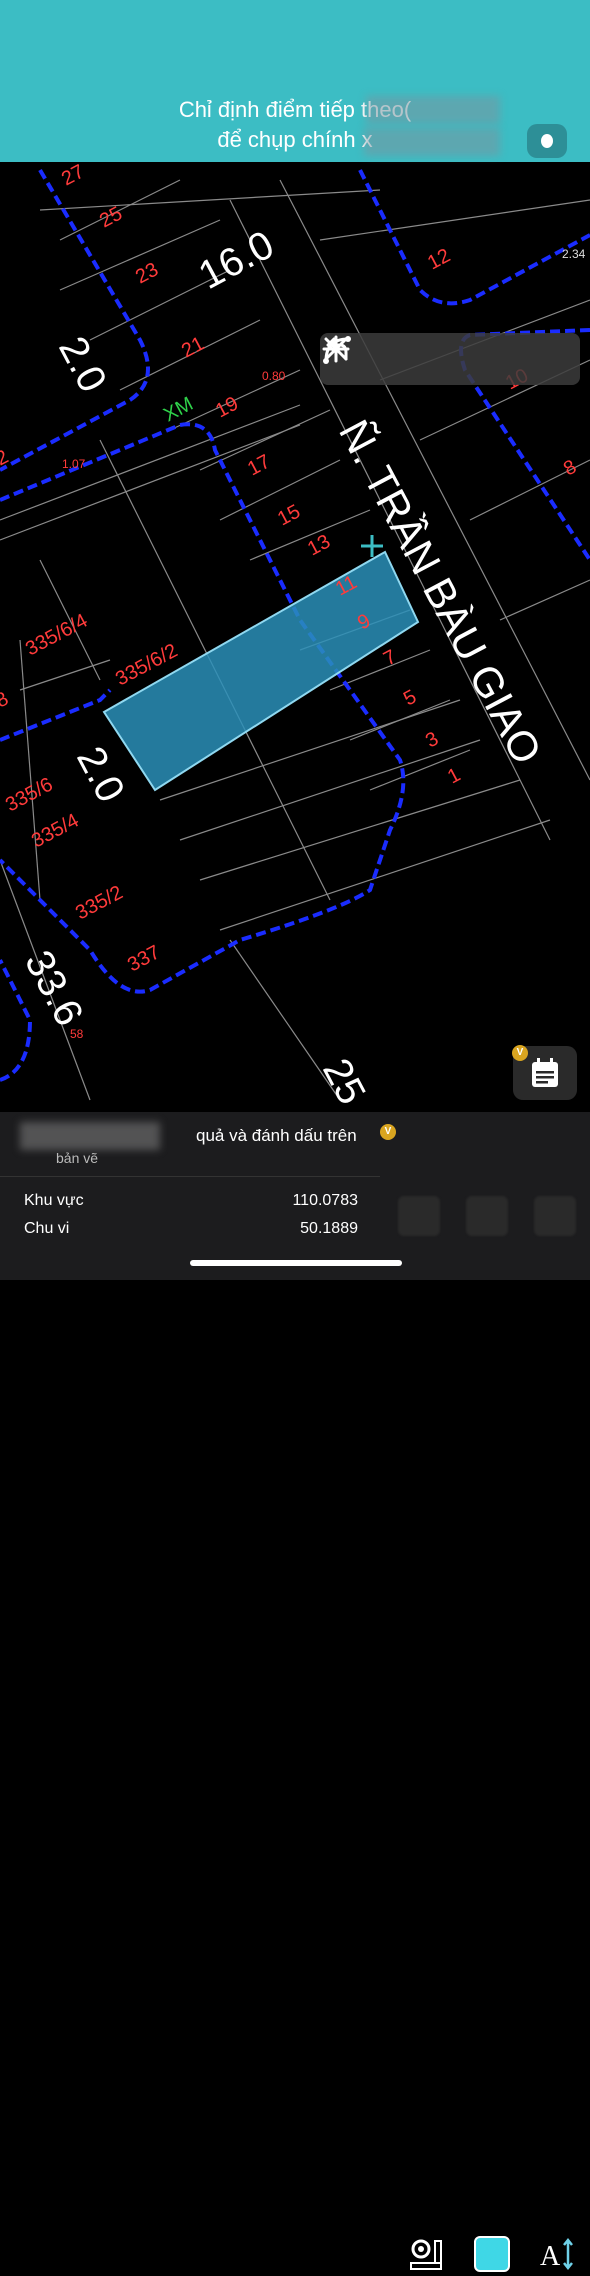 The width and height of the screenshot is (590, 2276). Describe the element at coordinates (439, 260) in the screenshot. I see `lot-number: 12` at that location.